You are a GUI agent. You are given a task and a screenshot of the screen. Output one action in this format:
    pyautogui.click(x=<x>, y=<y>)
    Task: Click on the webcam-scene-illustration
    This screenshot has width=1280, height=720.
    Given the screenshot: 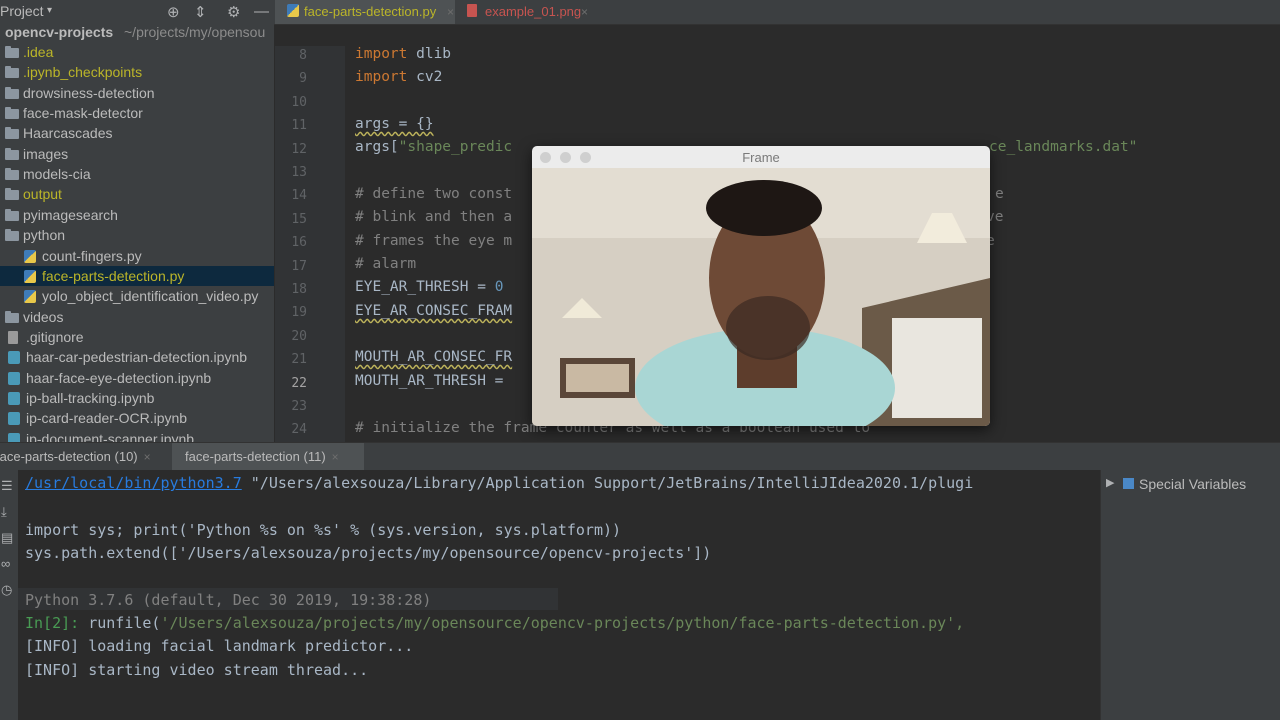 What is the action you would take?
    pyautogui.click(x=761, y=297)
    